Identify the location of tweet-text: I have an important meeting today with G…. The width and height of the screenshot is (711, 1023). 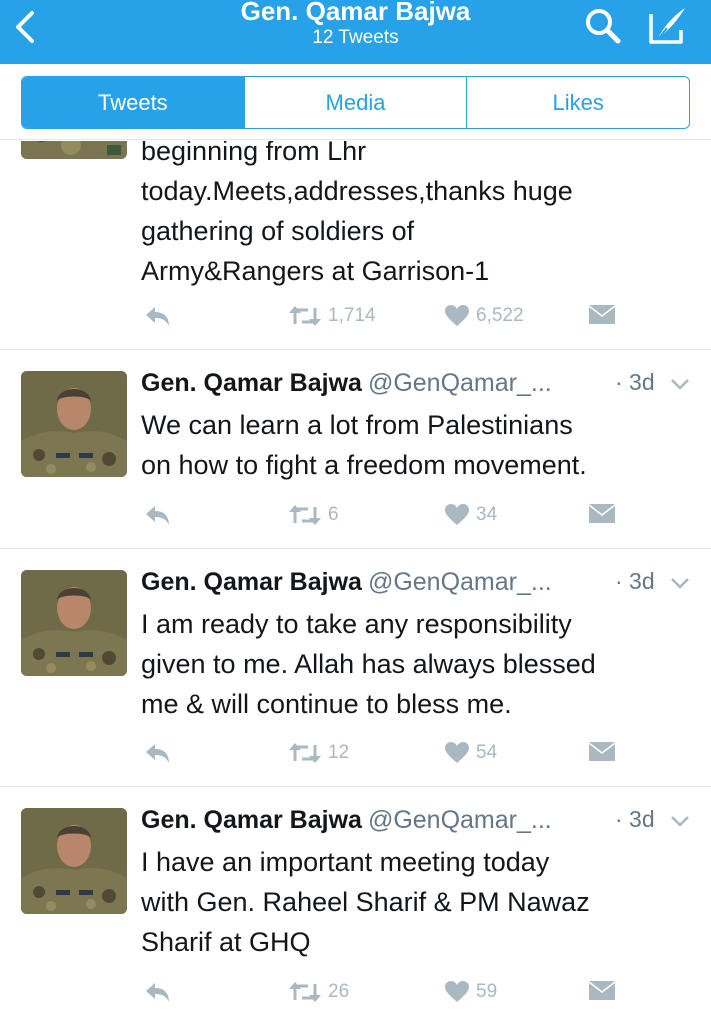
(365, 902).